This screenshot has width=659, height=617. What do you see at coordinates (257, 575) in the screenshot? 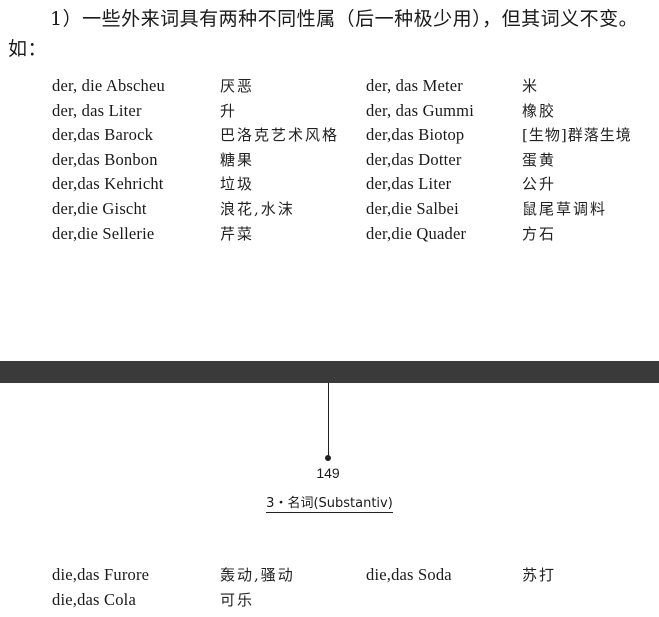
I see `word-meaning: 轰动,骚动` at bounding box center [257, 575].